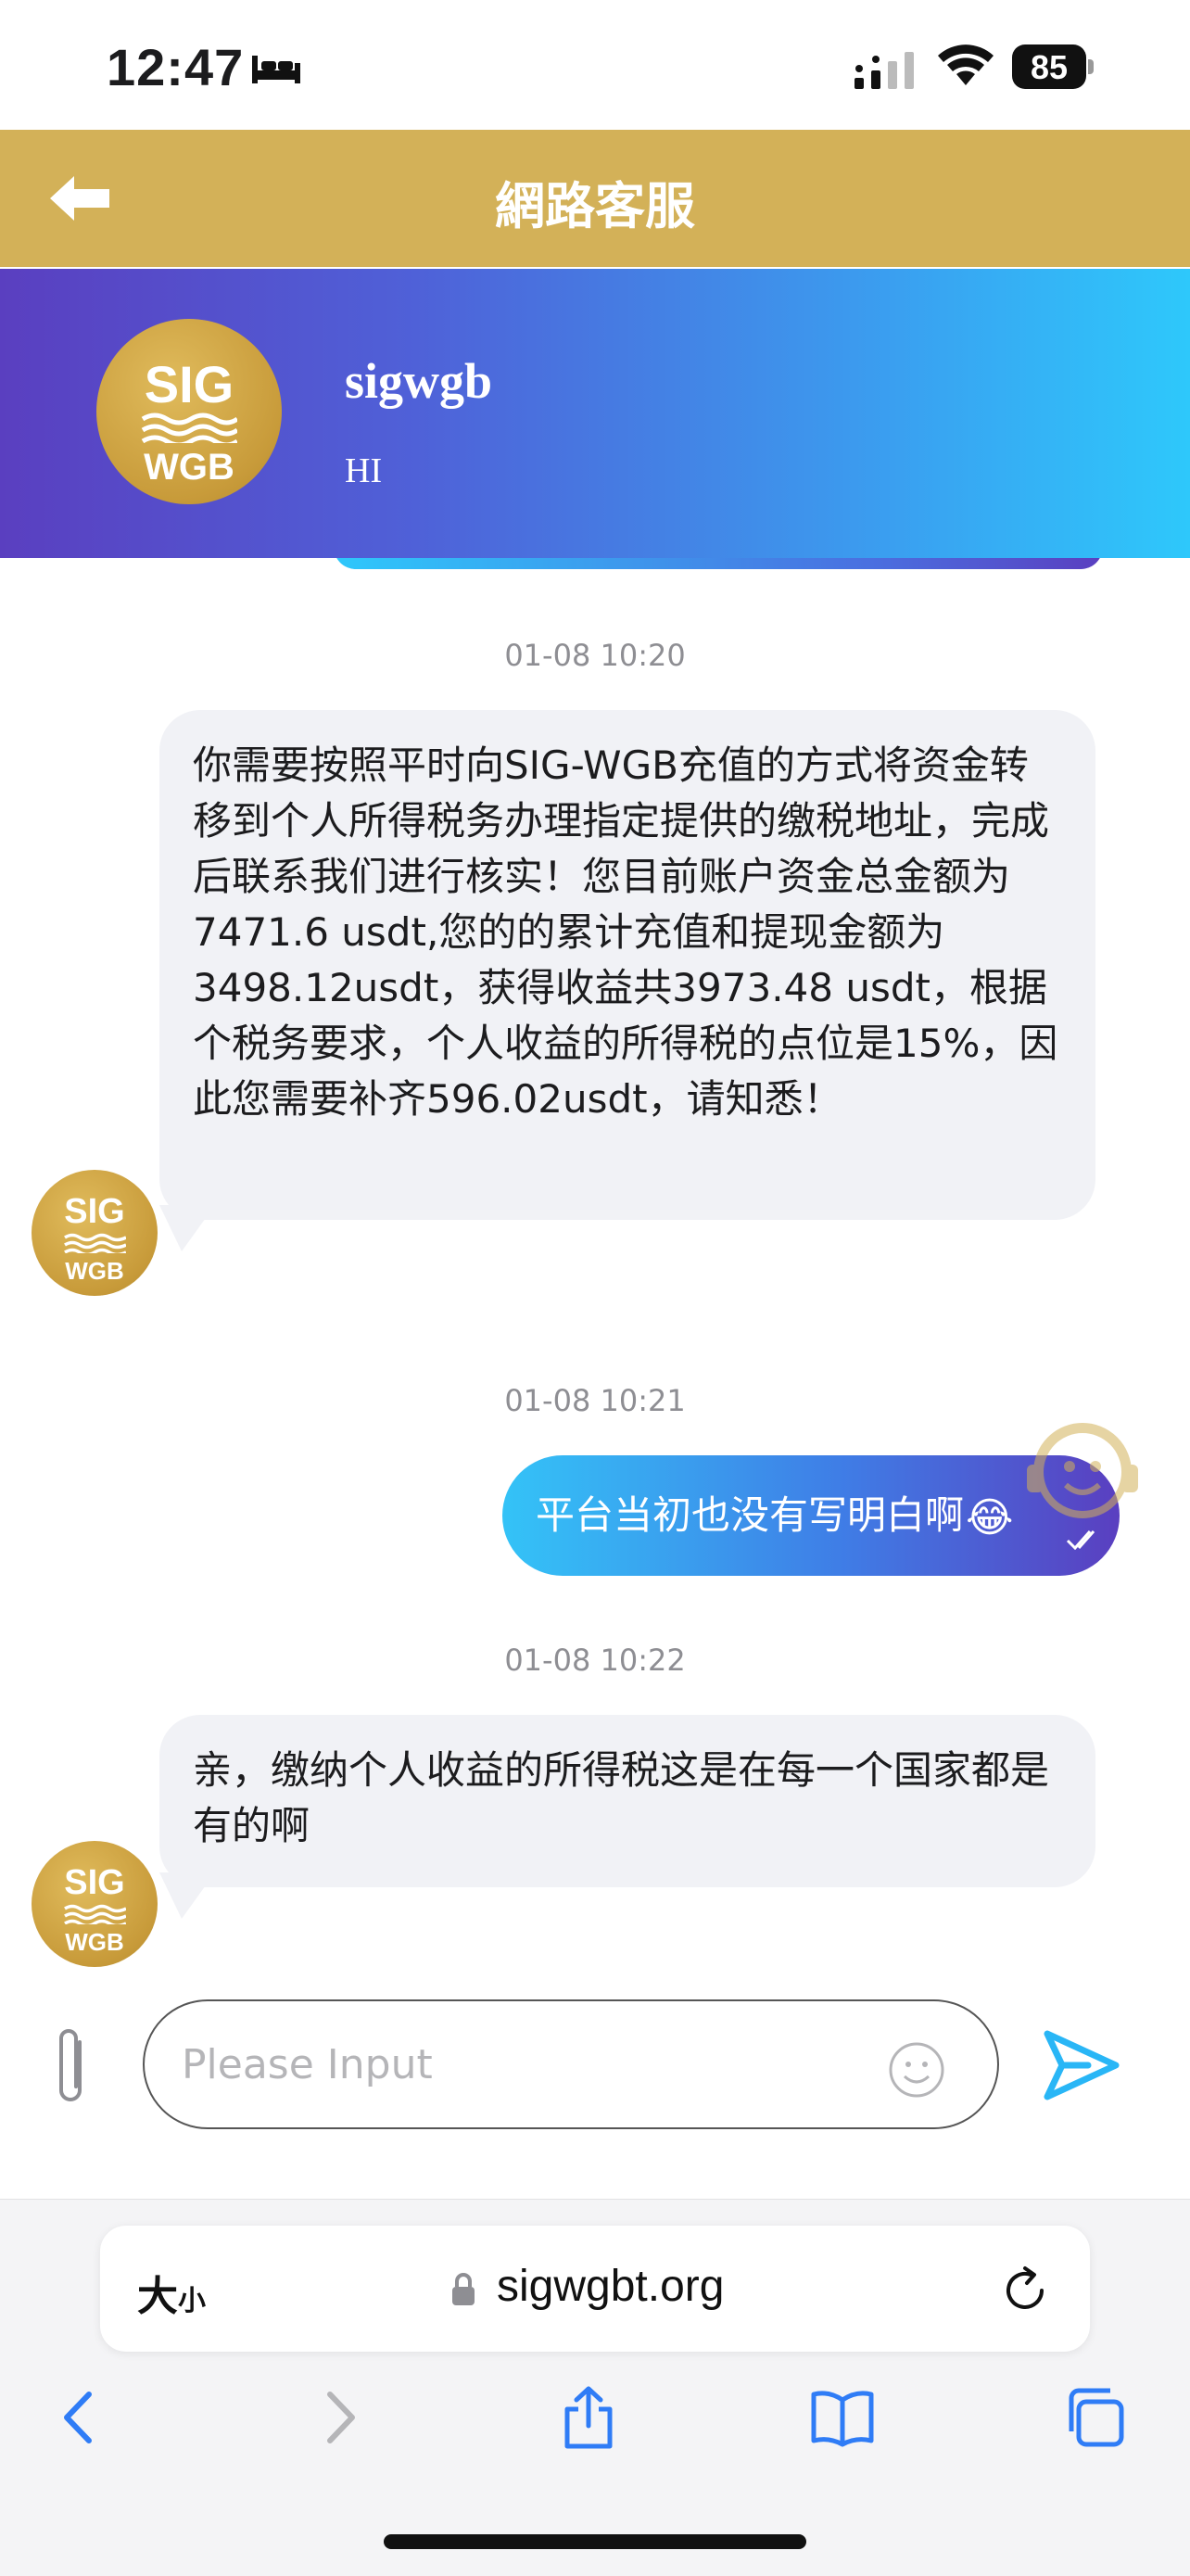  I want to click on customer-service-float-icon, so click(1082, 1472).